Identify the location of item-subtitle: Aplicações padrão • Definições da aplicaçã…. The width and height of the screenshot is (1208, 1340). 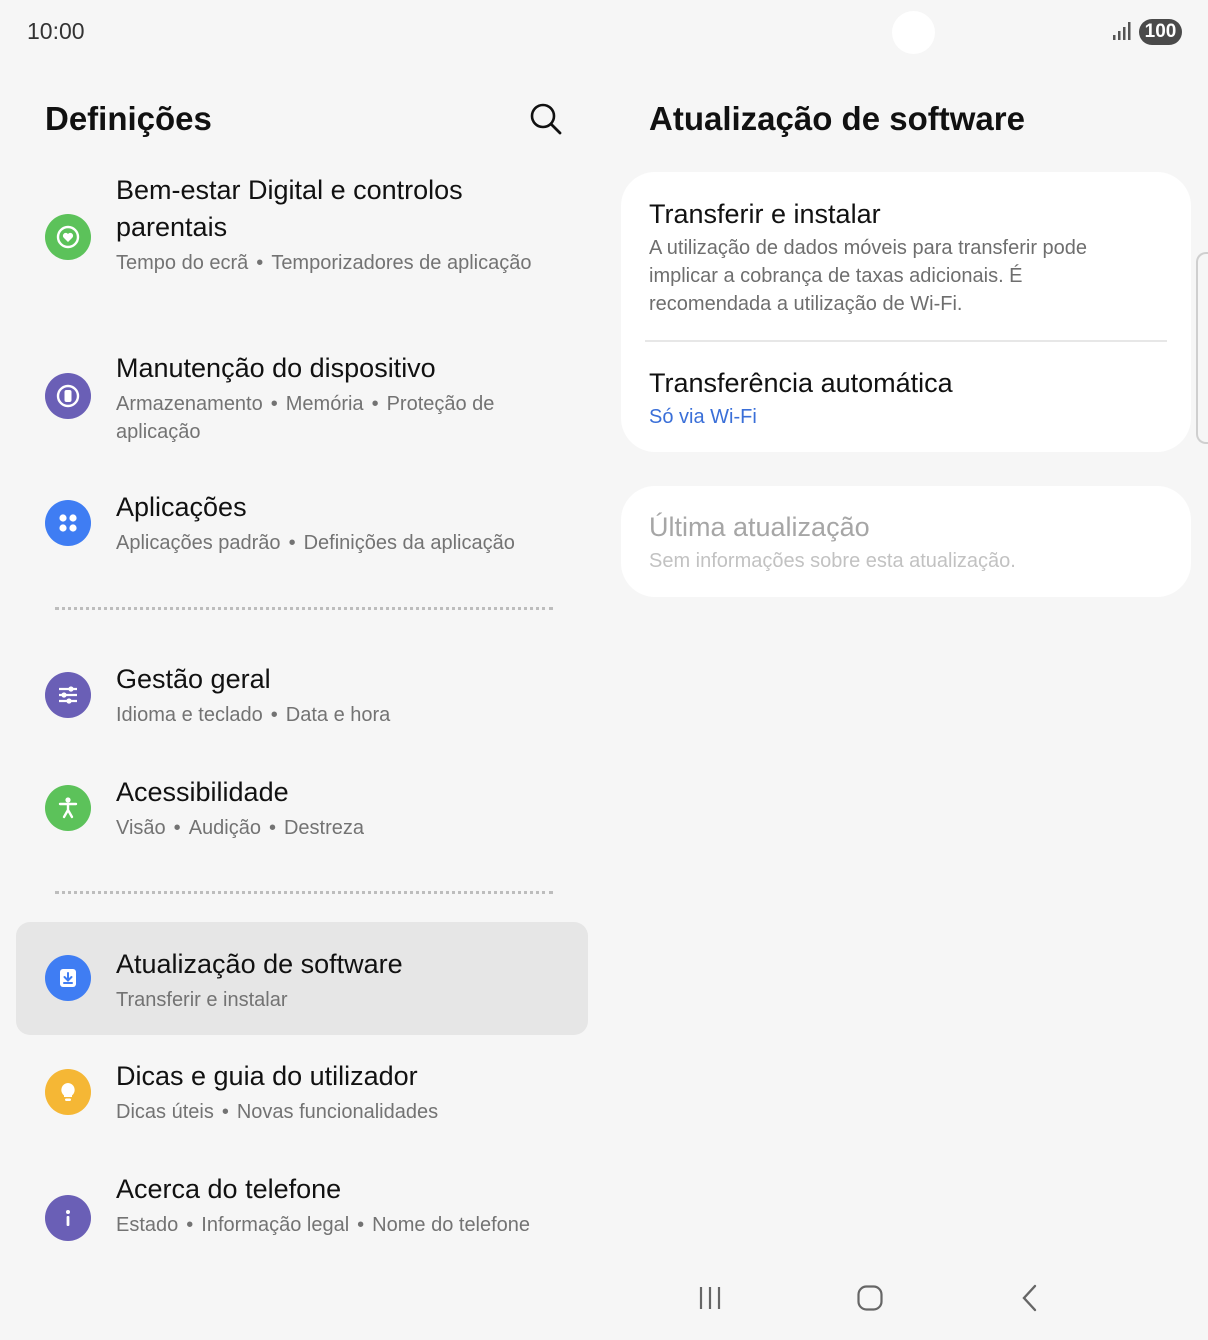
(315, 543).